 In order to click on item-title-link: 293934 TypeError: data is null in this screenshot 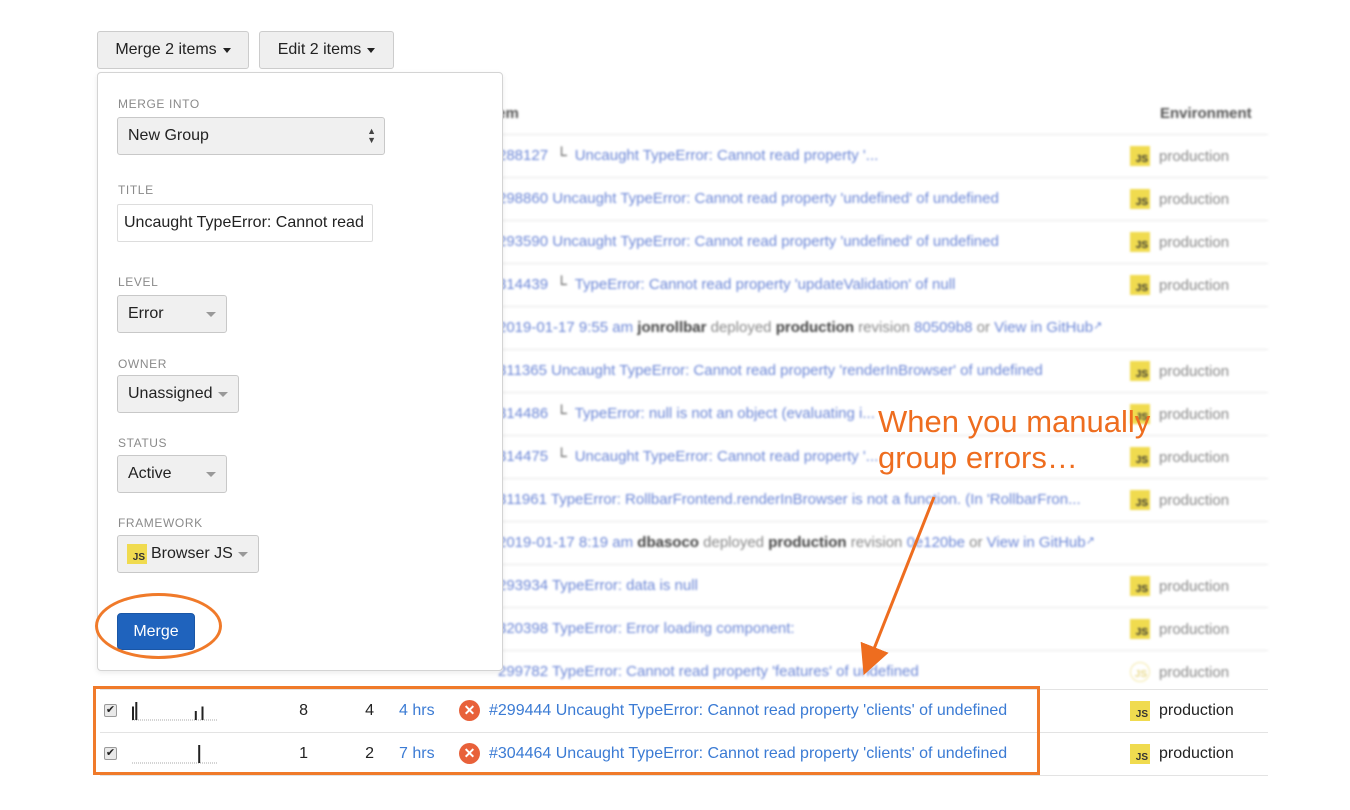, I will do `click(598, 585)`.